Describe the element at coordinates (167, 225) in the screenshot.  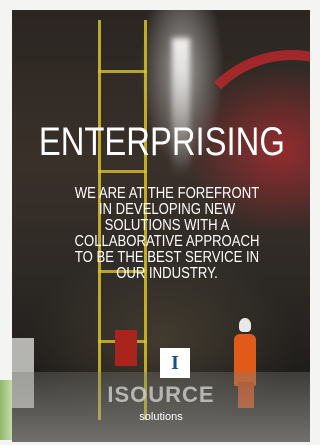
I see `body-line: SOLUTIONS WITH A` at that location.